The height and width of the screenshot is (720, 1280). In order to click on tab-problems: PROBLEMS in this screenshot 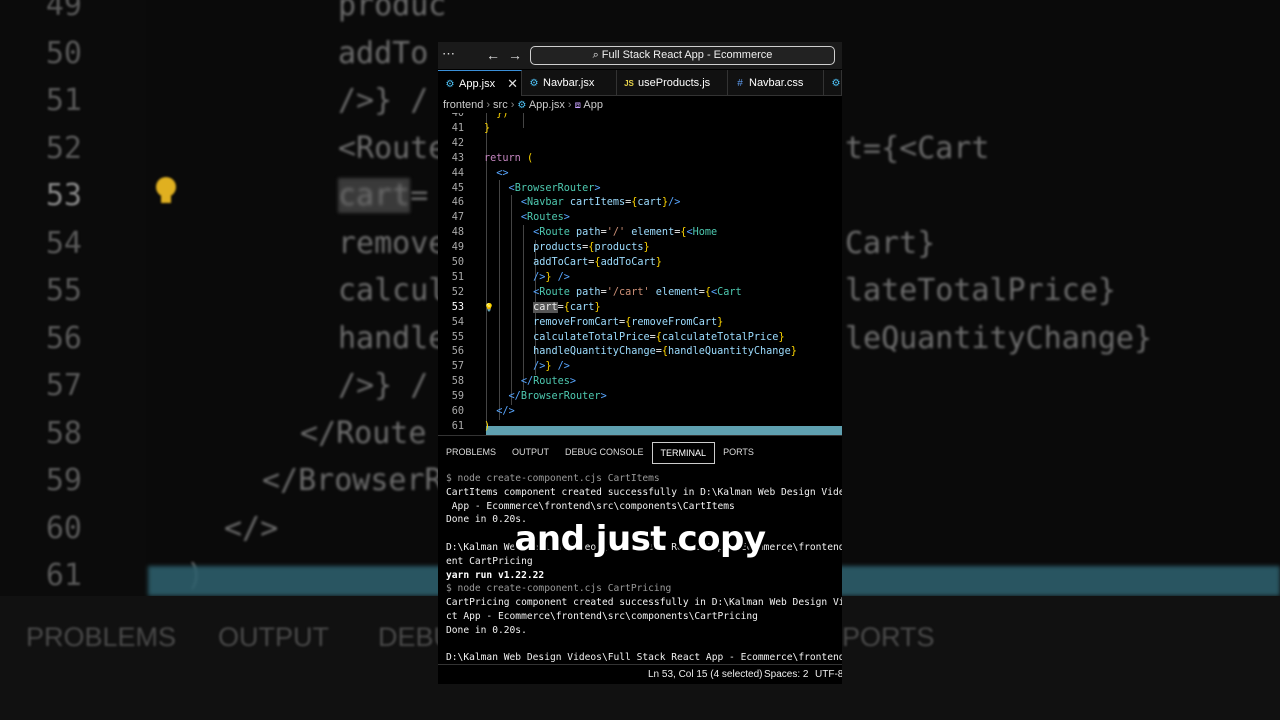, I will do `click(471, 452)`.